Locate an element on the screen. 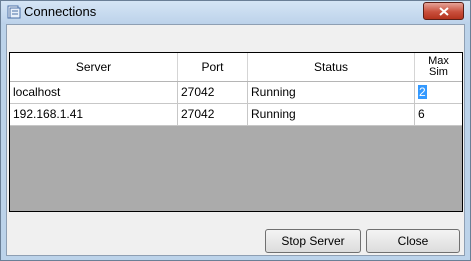  grid-header: Server Port Status Max Sim is located at coordinates (236, 67).